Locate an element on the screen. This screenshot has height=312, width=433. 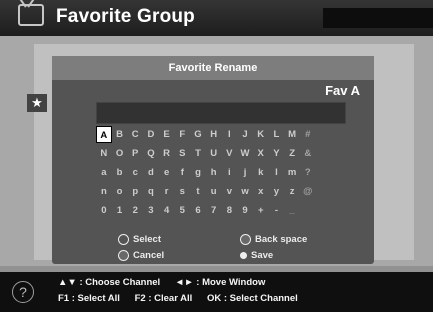
select-icon is located at coordinates (123, 239).